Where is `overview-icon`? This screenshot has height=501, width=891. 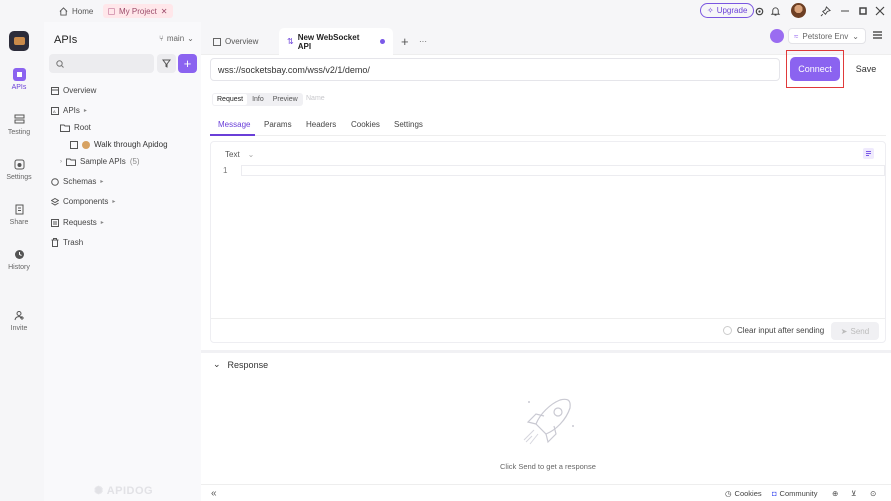
overview-icon is located at coordinates (217, 41).